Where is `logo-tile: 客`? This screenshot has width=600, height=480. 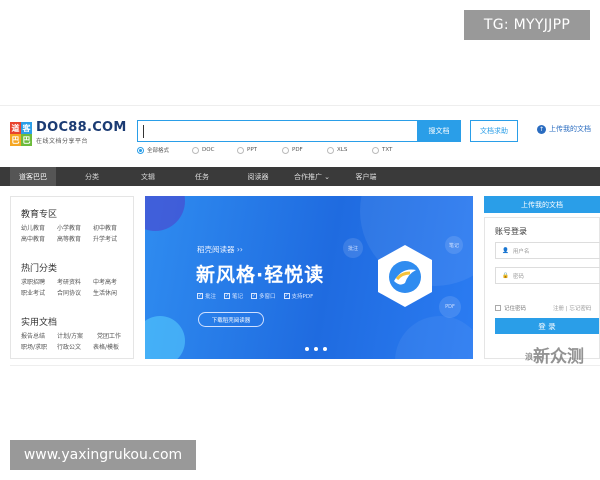 logo-tile: 客 is located at coordinates (26, 128).